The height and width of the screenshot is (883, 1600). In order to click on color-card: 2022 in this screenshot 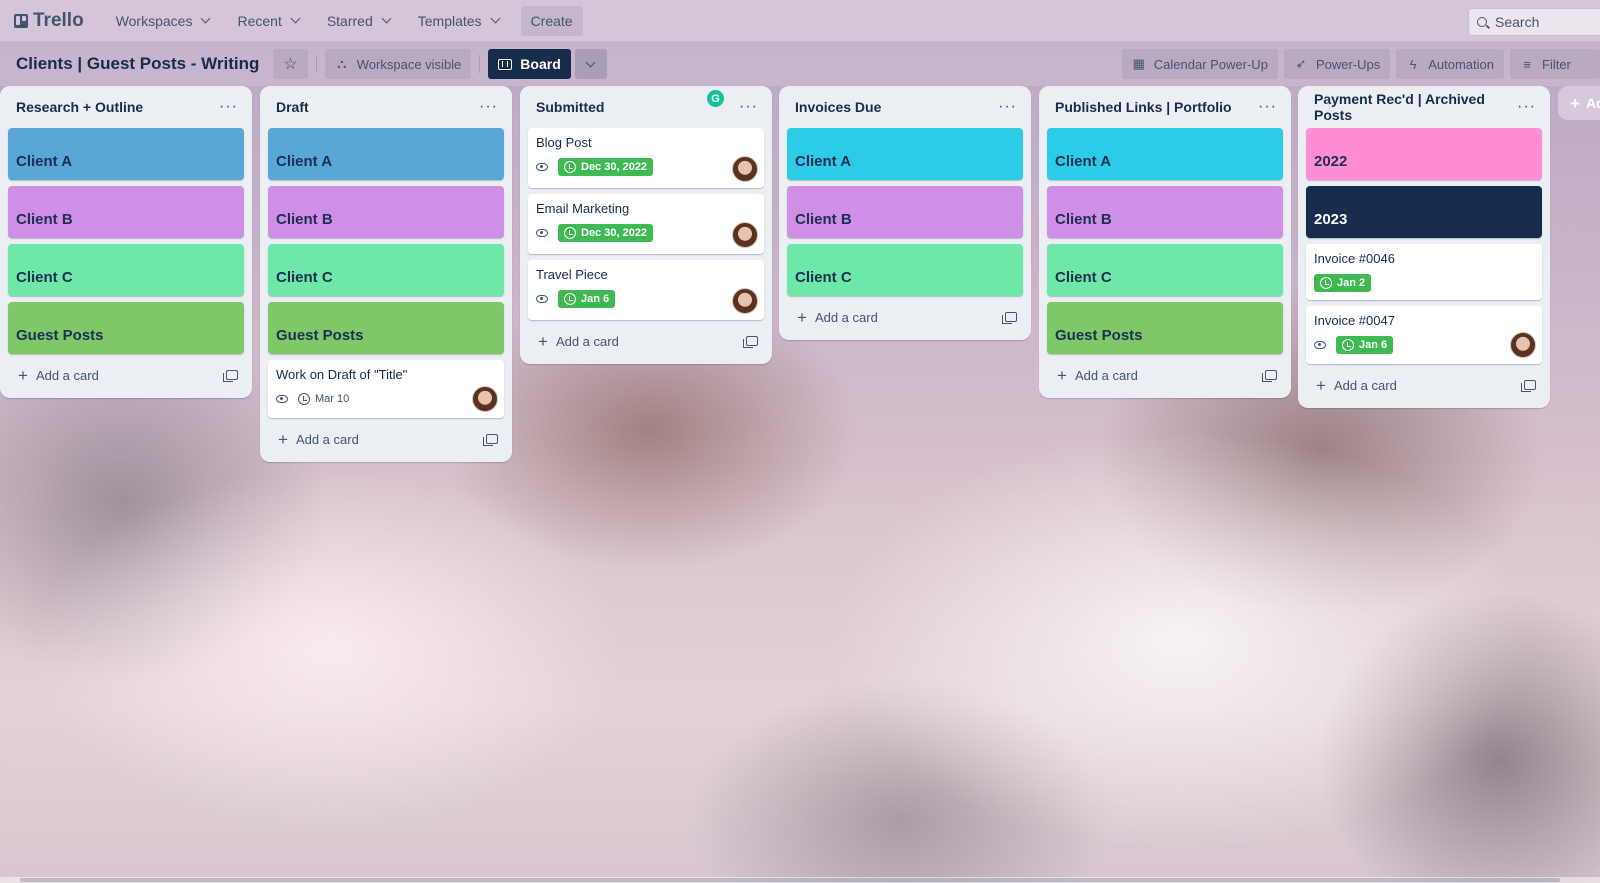, I will do `click(1424, 154)`.